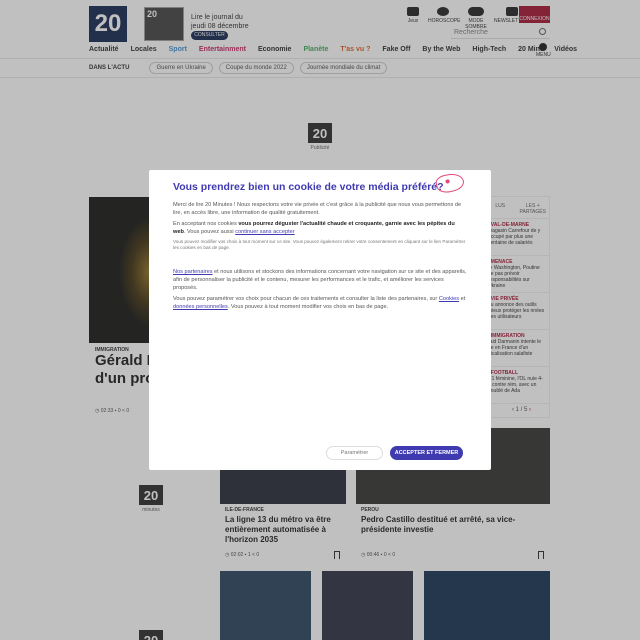  What do you see at coordinates (193, 272) in the screenshot?
I see `partners-link: Nos partenaires` at bounding box center [193, 272].